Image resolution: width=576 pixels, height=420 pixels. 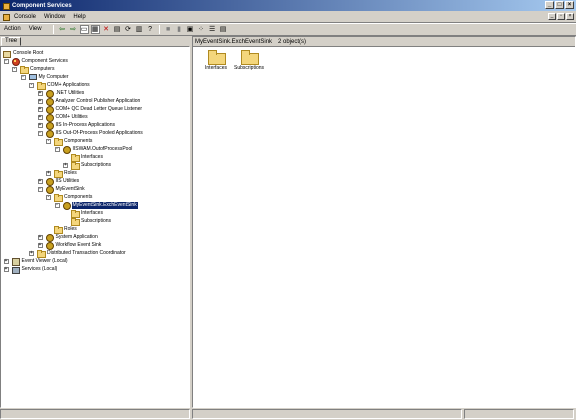 What do you see at coordinates (150, 29) in the screenshot?
I see `help-icon: ?` at bounding box center [150, 29].